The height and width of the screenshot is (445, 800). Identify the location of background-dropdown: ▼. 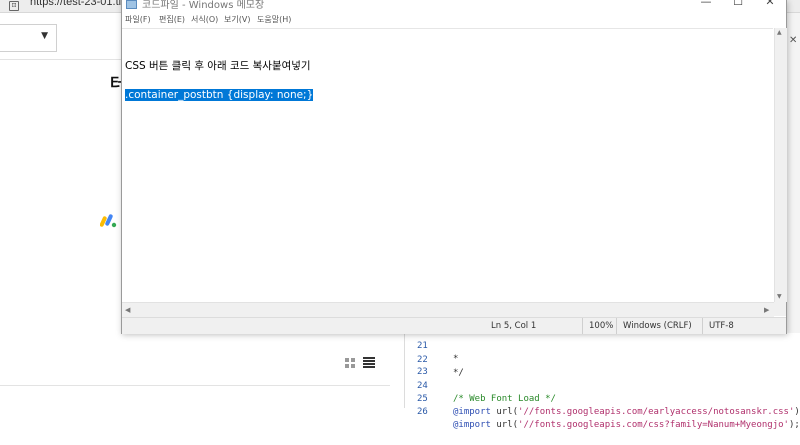
(28, 38).